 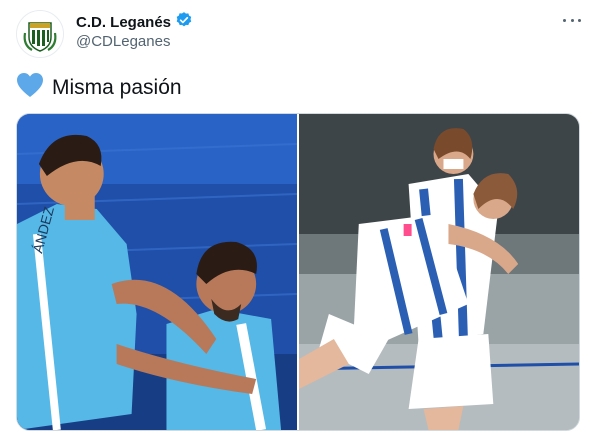 What do you see at coordinates (30, 88) in the screenshot?
I see `blue-heart-icon` at bounding box center [30, 88].